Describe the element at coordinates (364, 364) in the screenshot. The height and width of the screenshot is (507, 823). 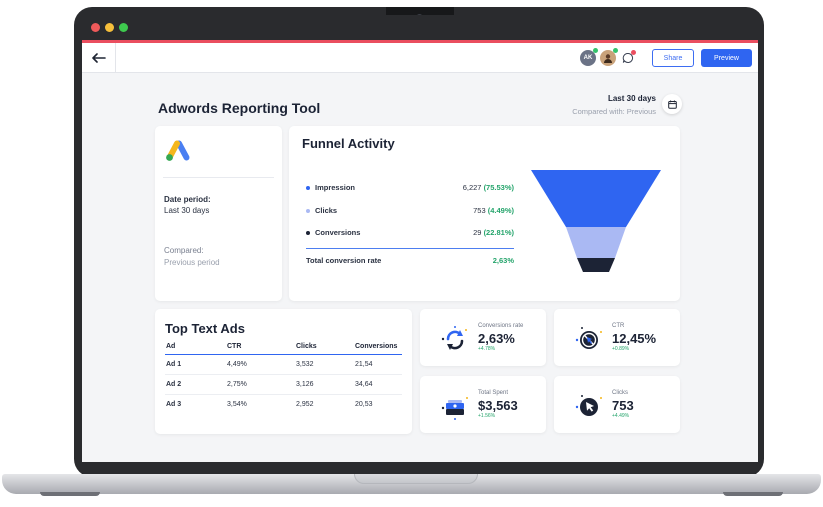
I see `cell-conversions: 21,54` at that location.